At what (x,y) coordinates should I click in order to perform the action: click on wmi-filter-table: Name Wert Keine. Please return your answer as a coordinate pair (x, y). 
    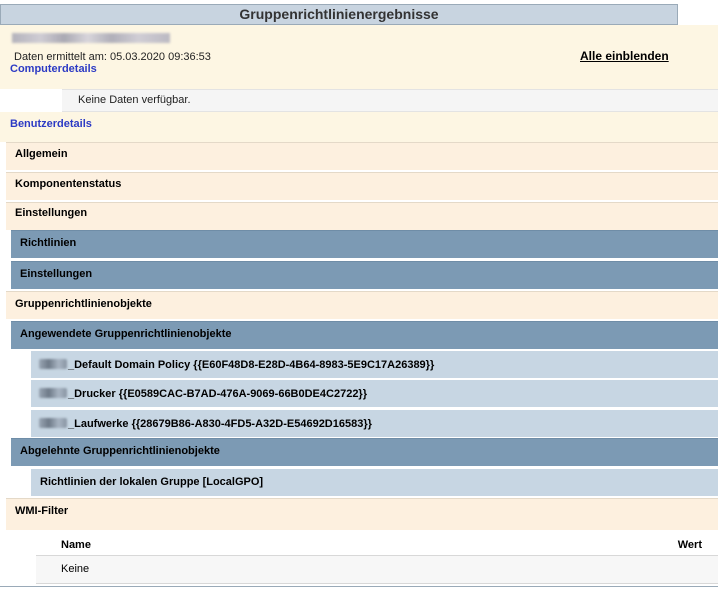
    Looking at the image, I should click on (377, 558).